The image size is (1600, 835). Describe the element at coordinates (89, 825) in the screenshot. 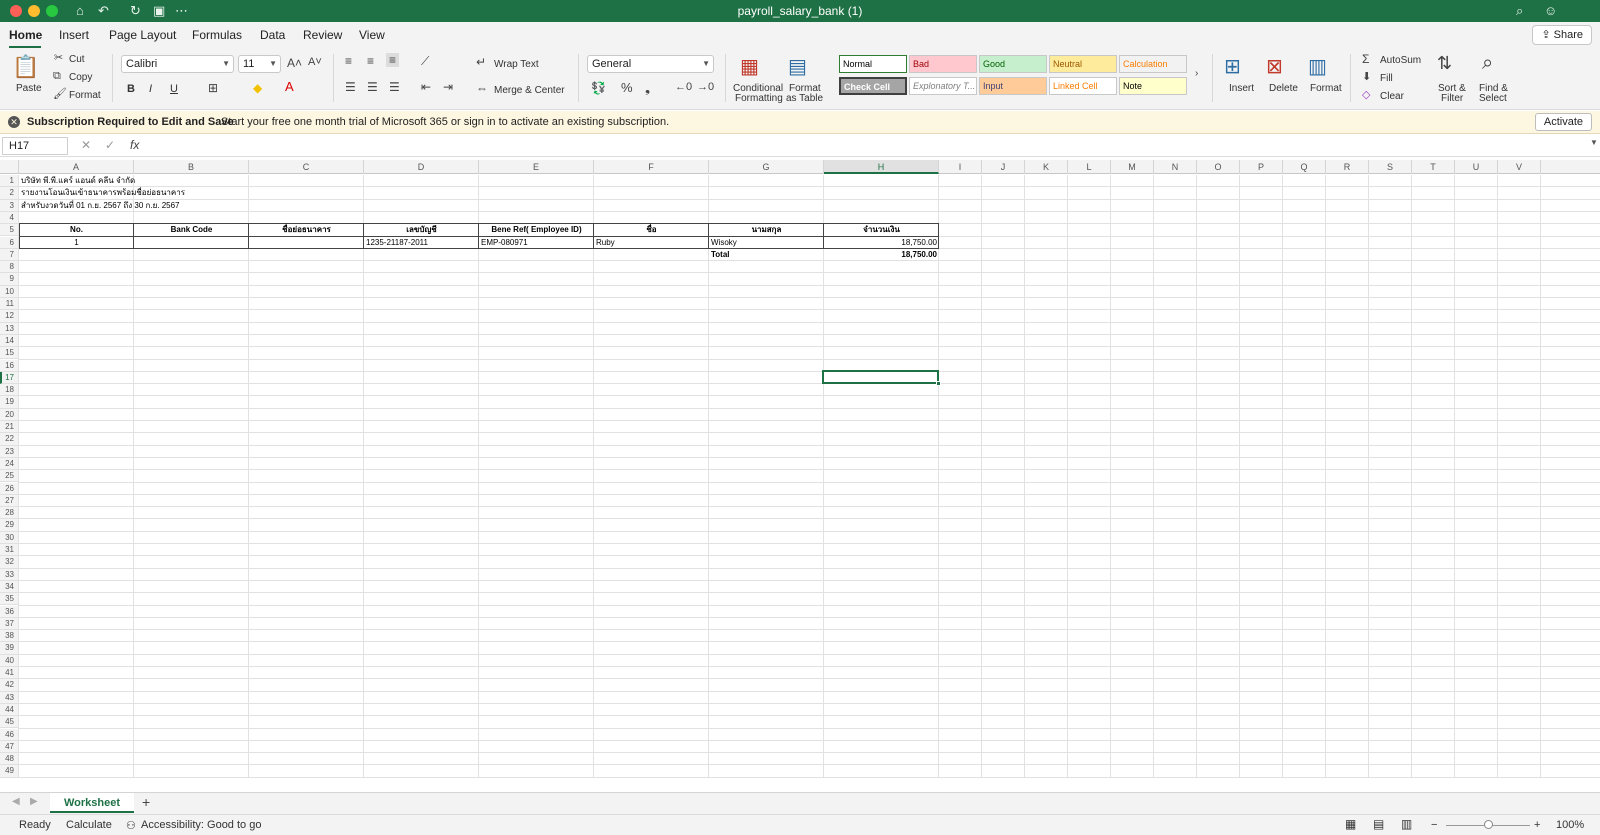

I see `calculate-button: Calculate` at that location.